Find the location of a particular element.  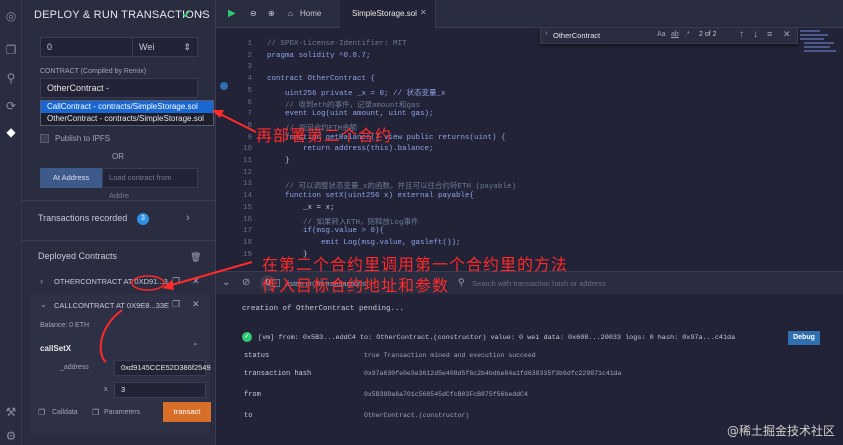

watermark: @稀土掘金技术社区 is located at coordinates (780, 431).